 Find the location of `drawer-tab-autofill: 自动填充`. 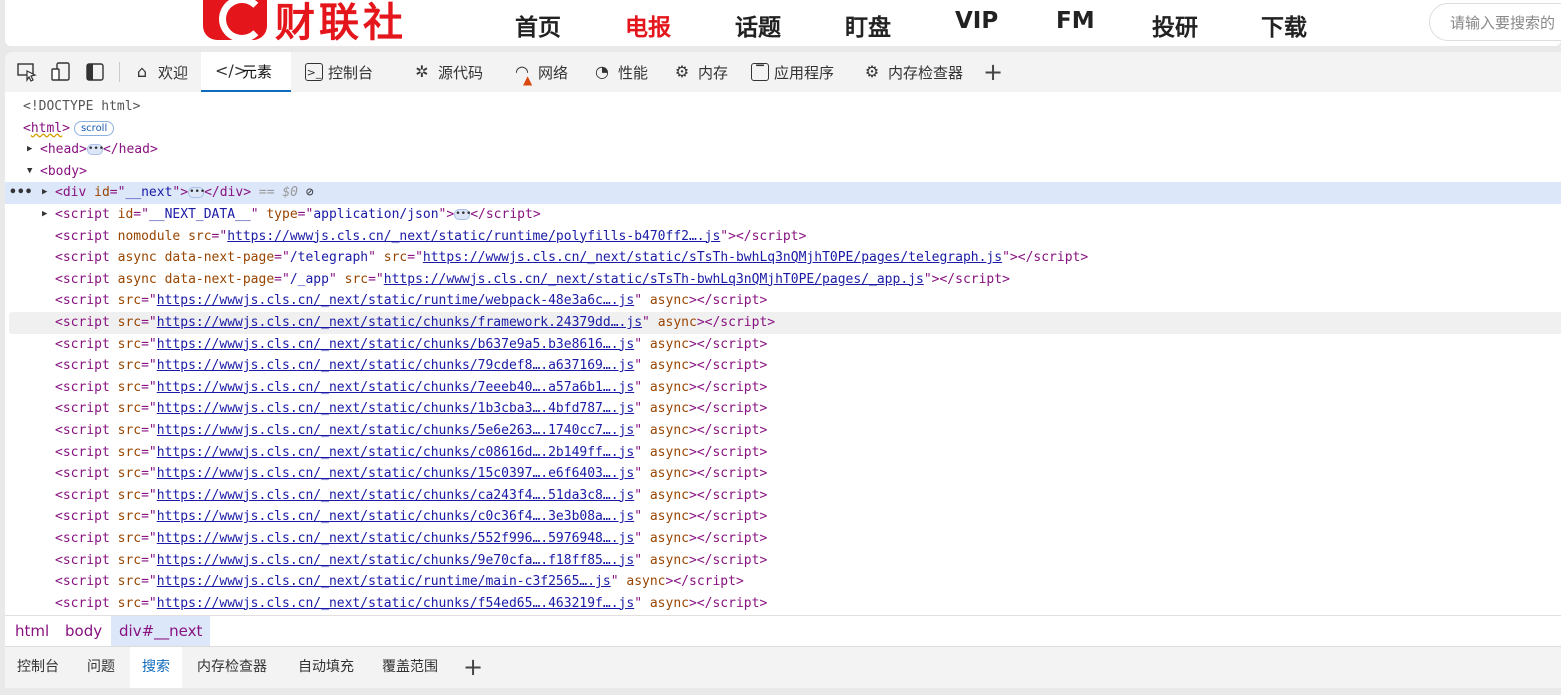

drawer-tab-autofill: 自动填充 is located at coordinates (326, 667).